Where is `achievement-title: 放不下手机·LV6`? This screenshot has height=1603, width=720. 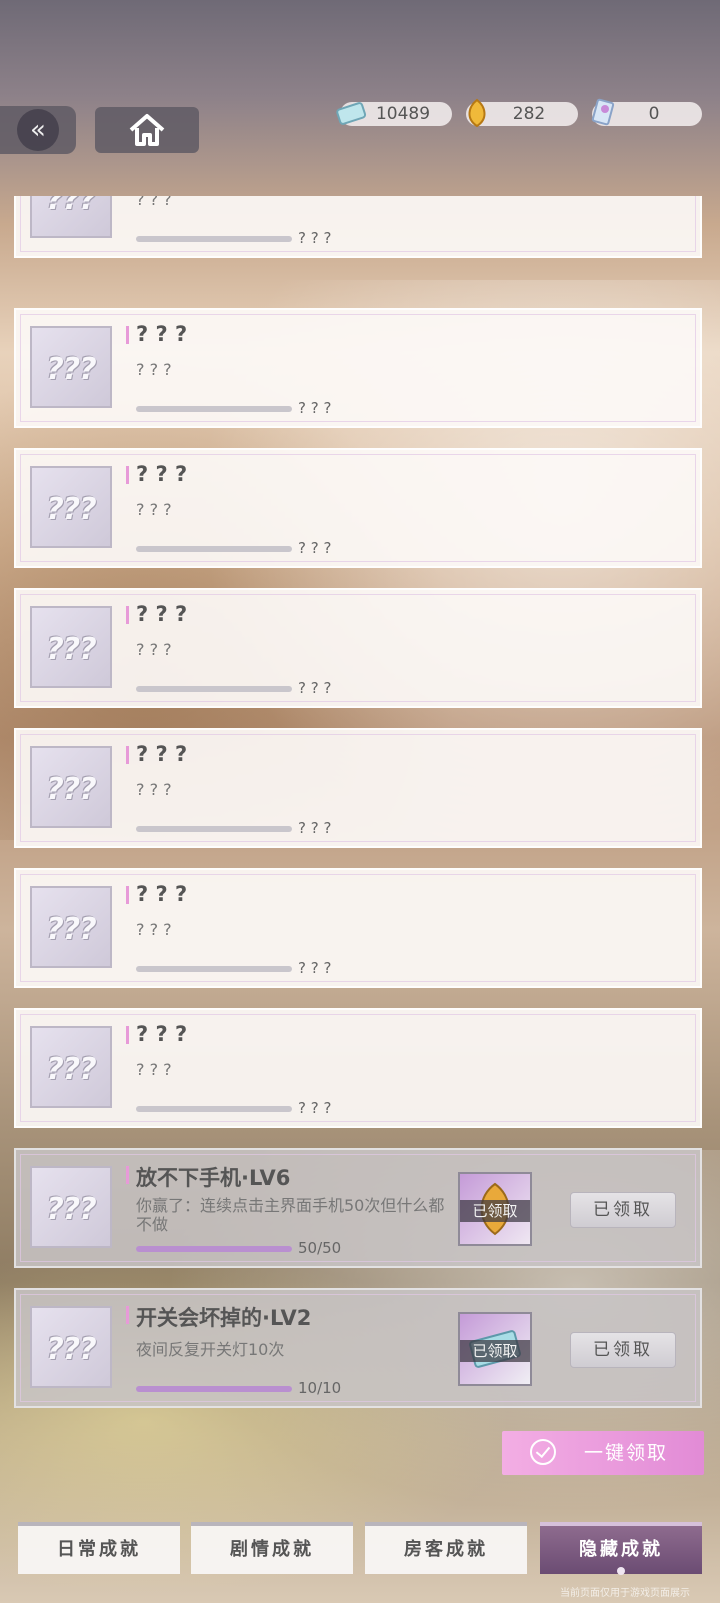
achievement-title: 放不下手机·LV6 is located at coordinates (213, 1178).